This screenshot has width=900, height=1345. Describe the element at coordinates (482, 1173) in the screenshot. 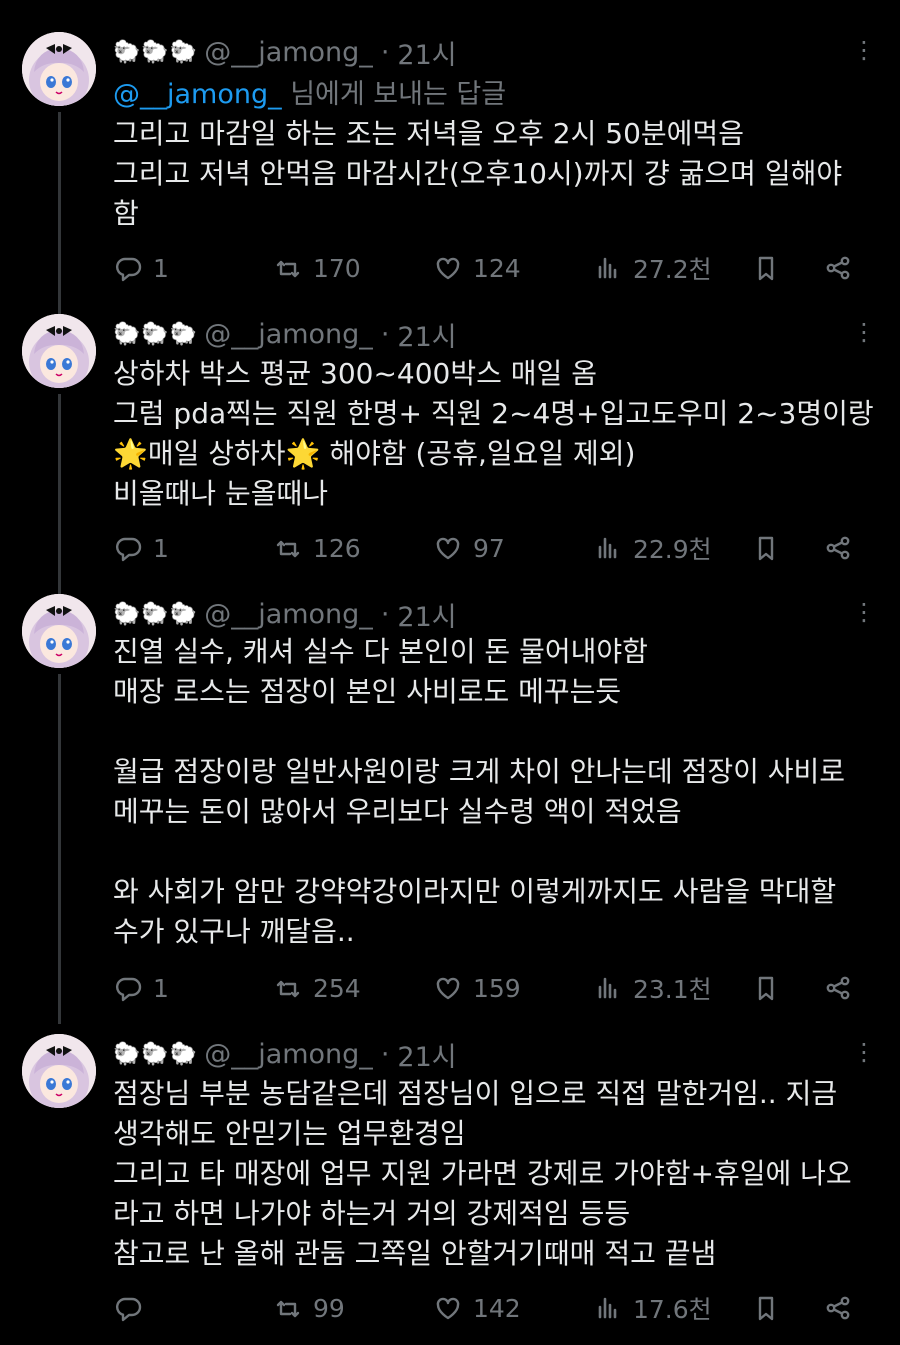

I see `tweet-text-line: 그리고 타 매장에 업무 지원 가라면 강제로 가야함+휴일에 나오` at that location.